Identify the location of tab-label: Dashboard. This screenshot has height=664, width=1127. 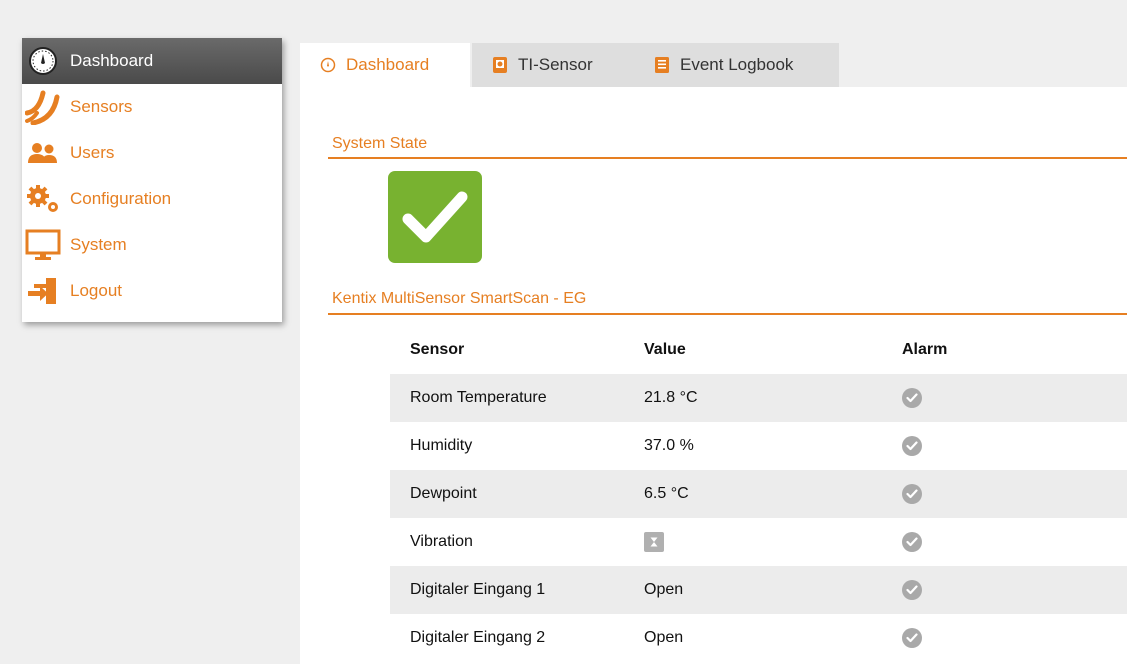
(388, 64).